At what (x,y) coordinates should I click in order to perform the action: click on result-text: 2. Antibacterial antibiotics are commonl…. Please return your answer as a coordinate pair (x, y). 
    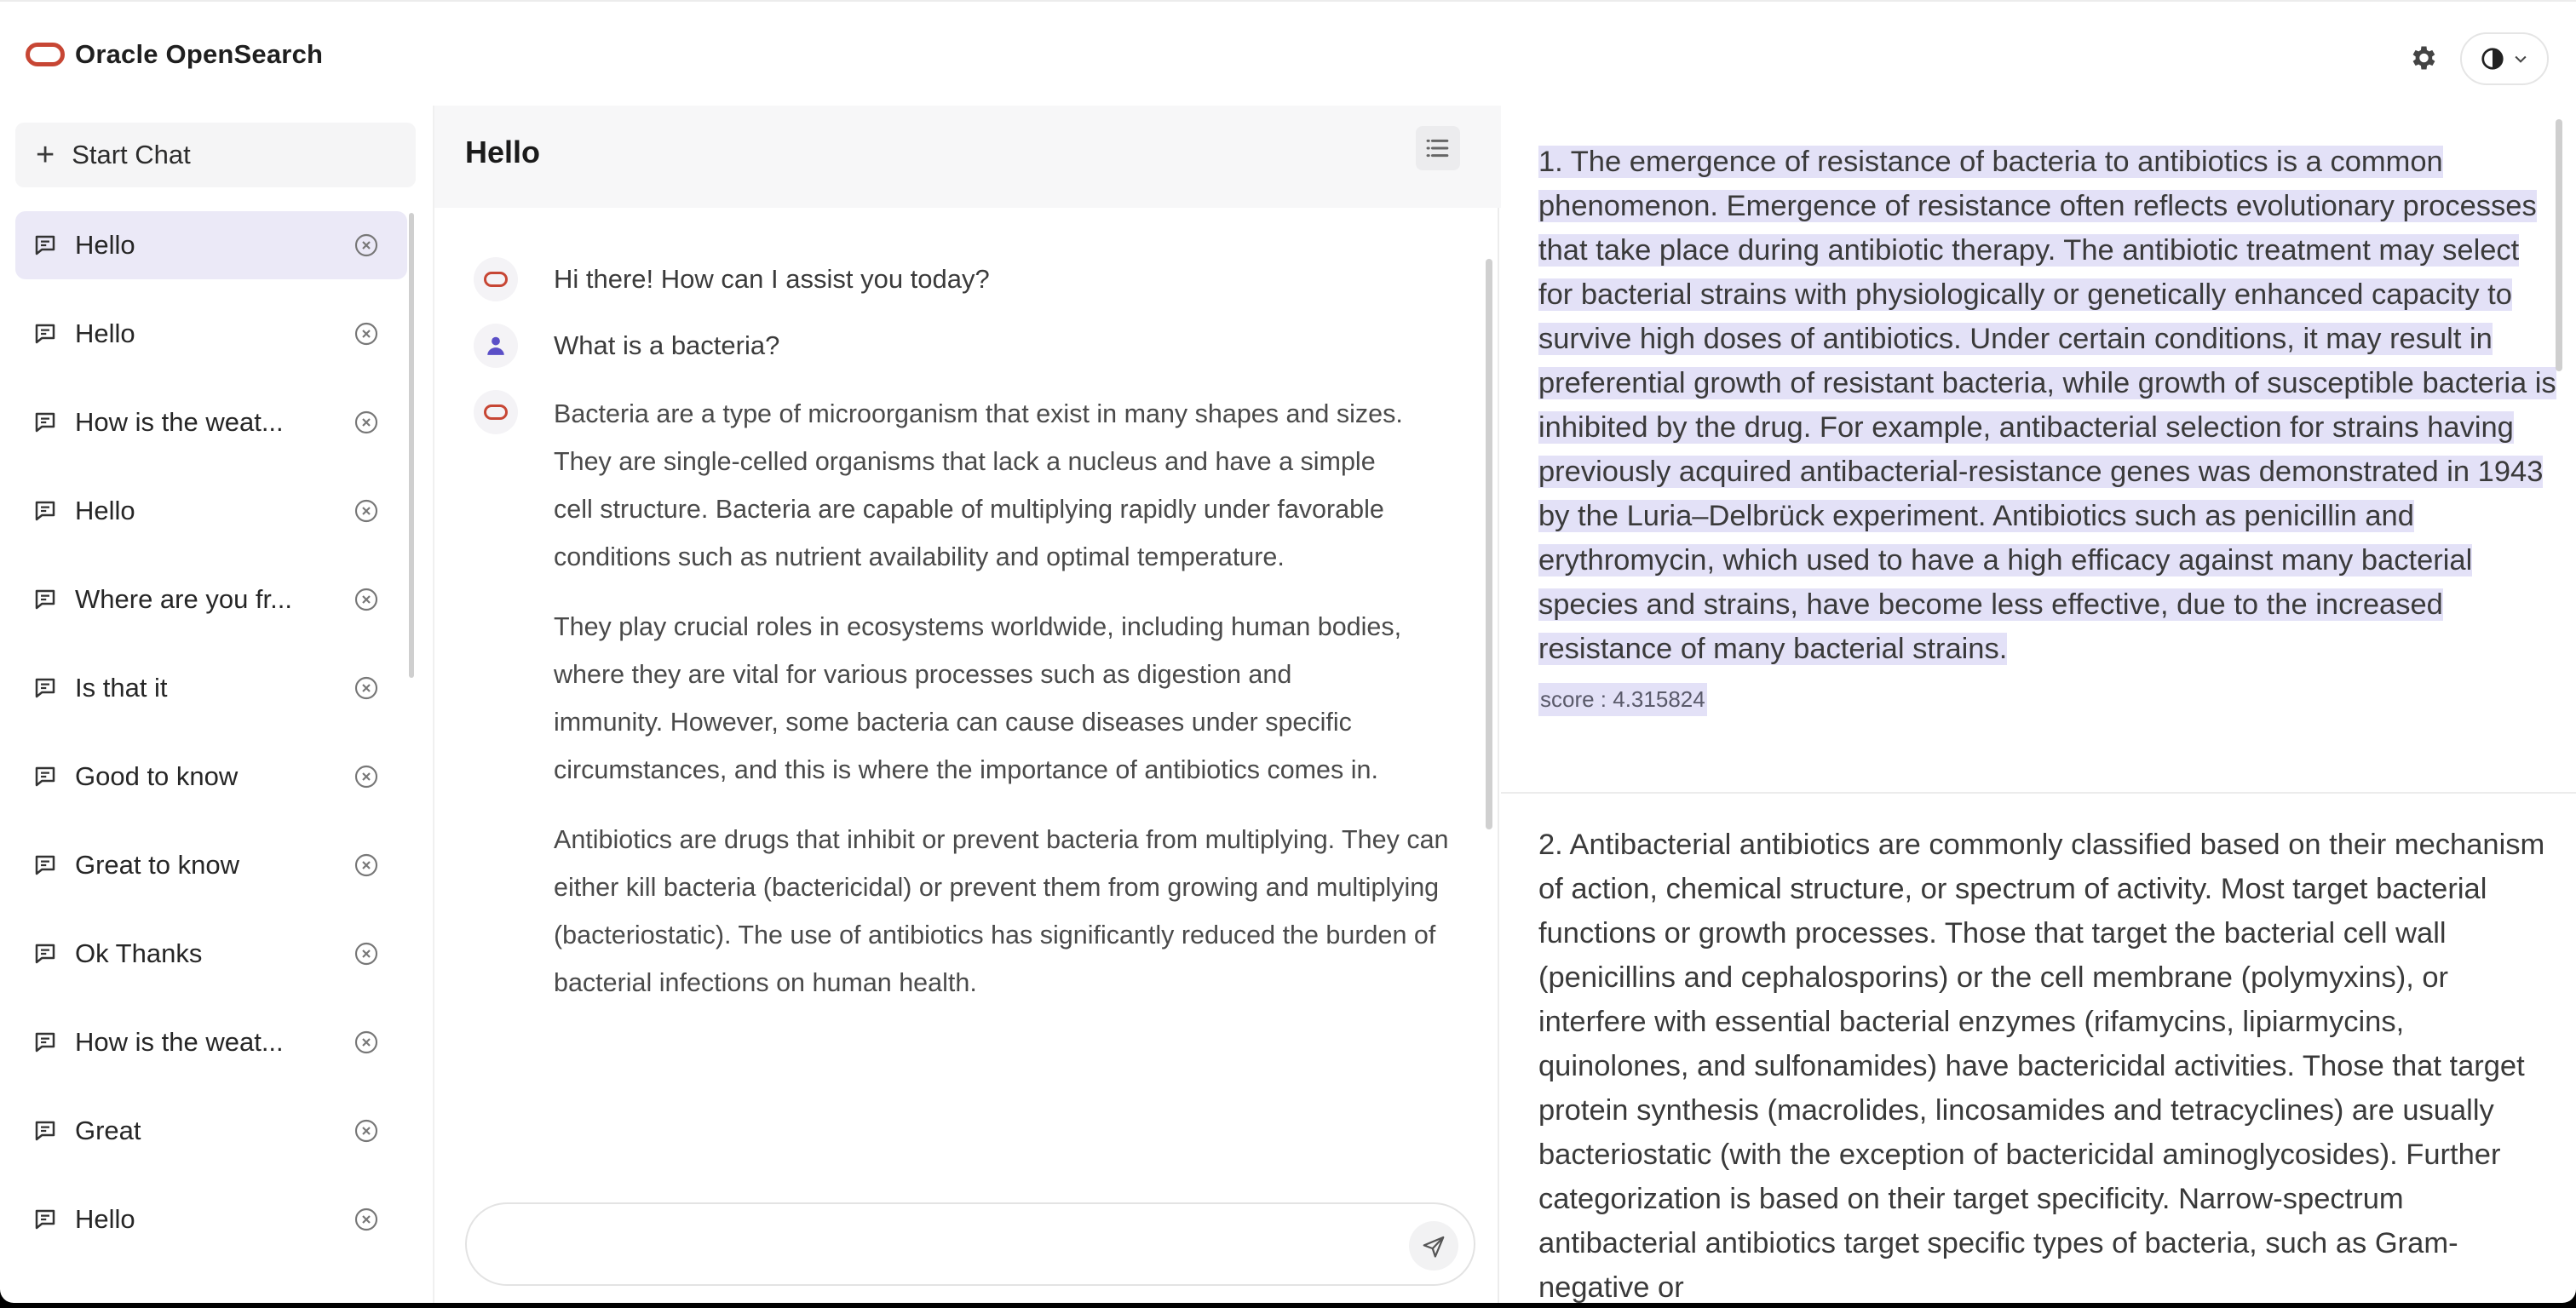
    Looking at the image, I should click on (2050, 1063).